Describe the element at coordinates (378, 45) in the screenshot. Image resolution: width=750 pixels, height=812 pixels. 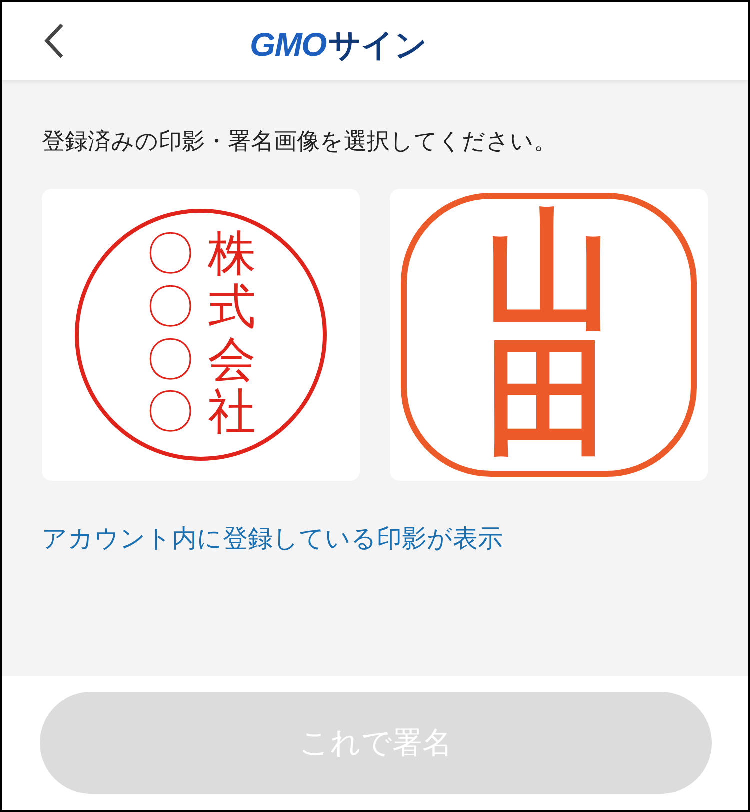
I see `logo-text: サイン` at that location.